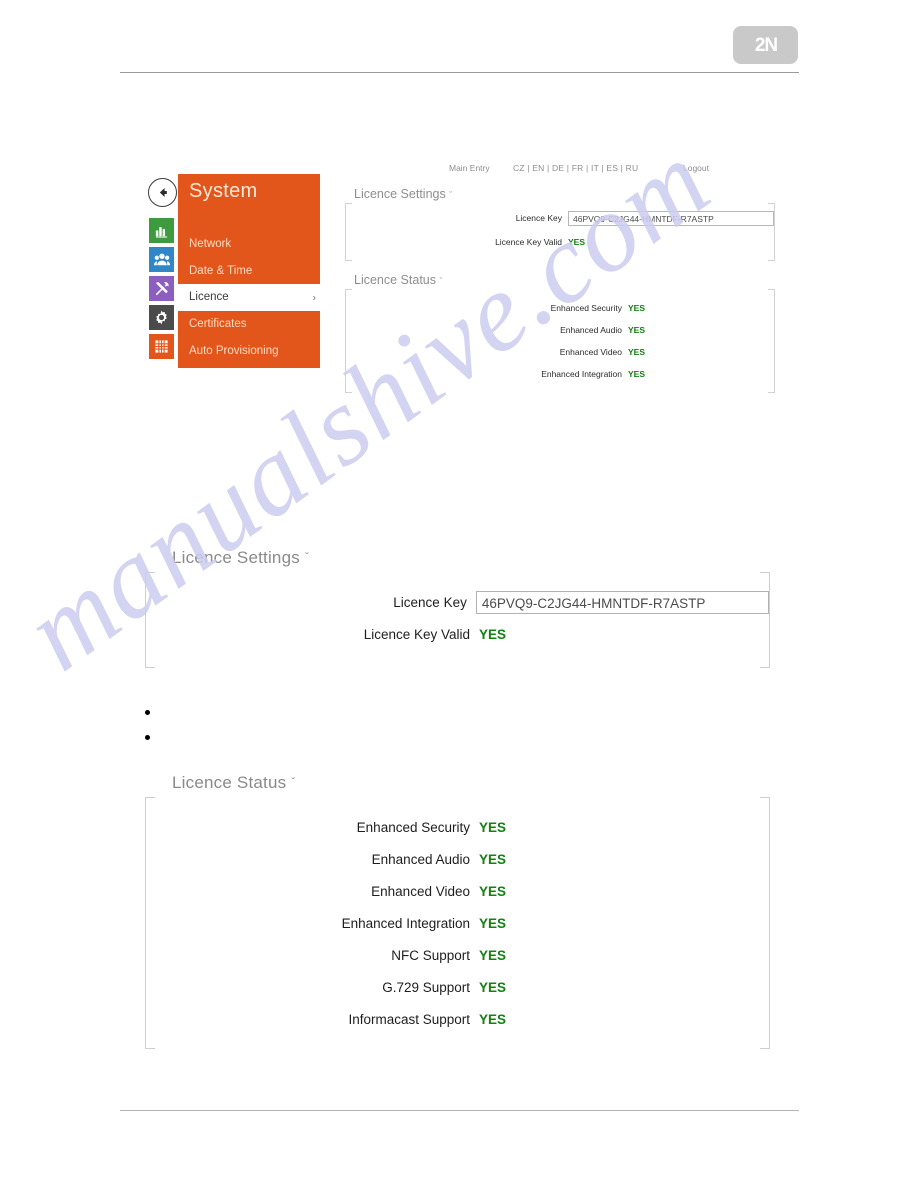 The width and height of the screenshot is (918, 1188). I want to click on sidebar-item-label: Auto Provisioning, so click(234, 350).